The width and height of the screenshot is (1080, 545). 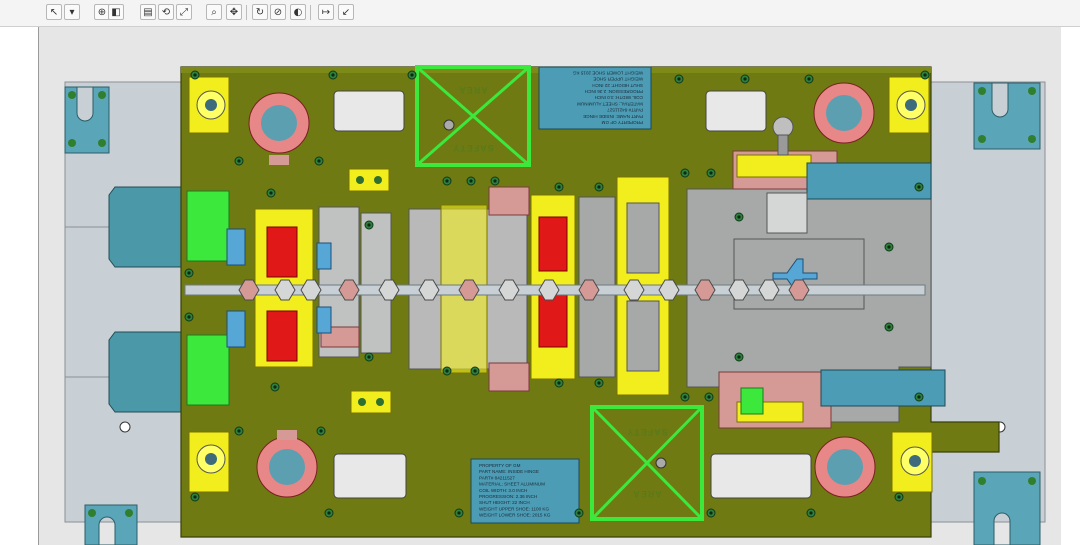 I want to click on section-icon: ⊘, so click(x=278, y=12).